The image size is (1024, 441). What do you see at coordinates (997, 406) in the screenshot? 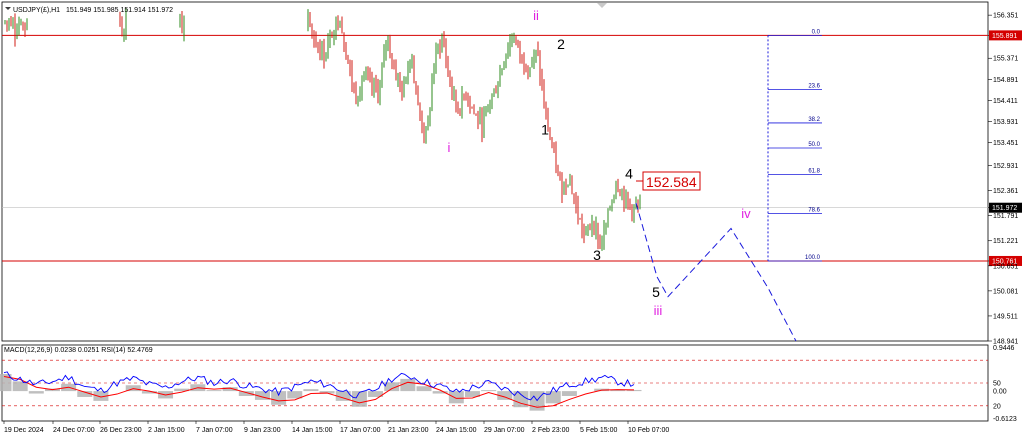
I see `indicator-y-tick-label: 20` at bounding box center [997, 406].